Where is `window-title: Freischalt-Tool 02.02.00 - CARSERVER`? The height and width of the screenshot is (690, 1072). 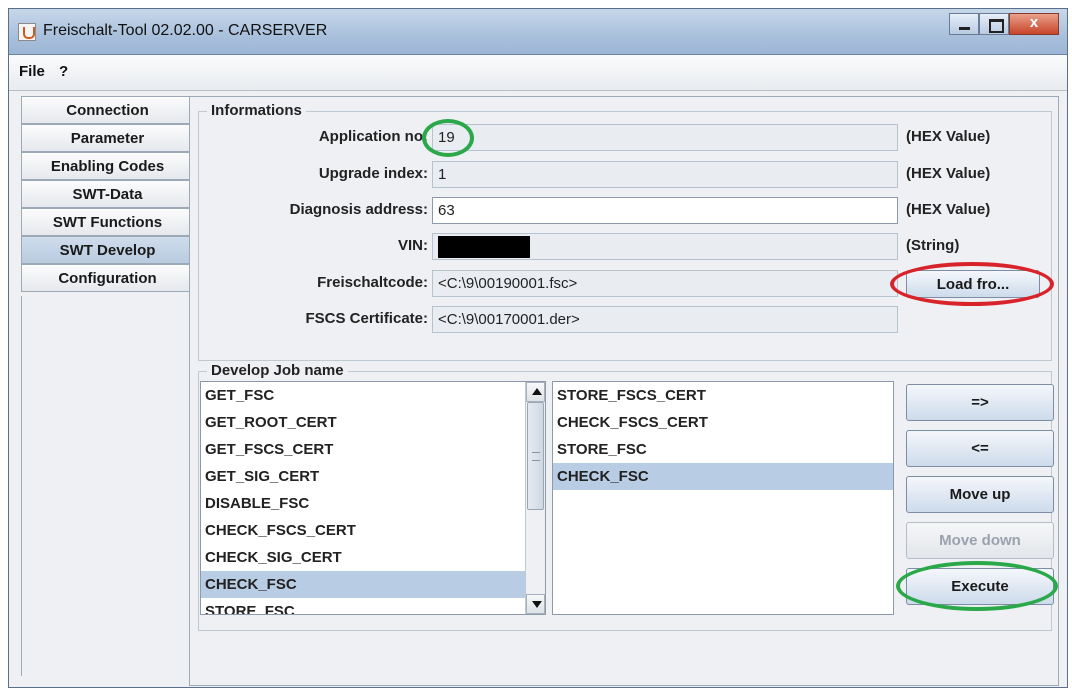 window-title: Freischalt-Tool 02.02.00 - CARSERVER is located at coordinates (185, 30).